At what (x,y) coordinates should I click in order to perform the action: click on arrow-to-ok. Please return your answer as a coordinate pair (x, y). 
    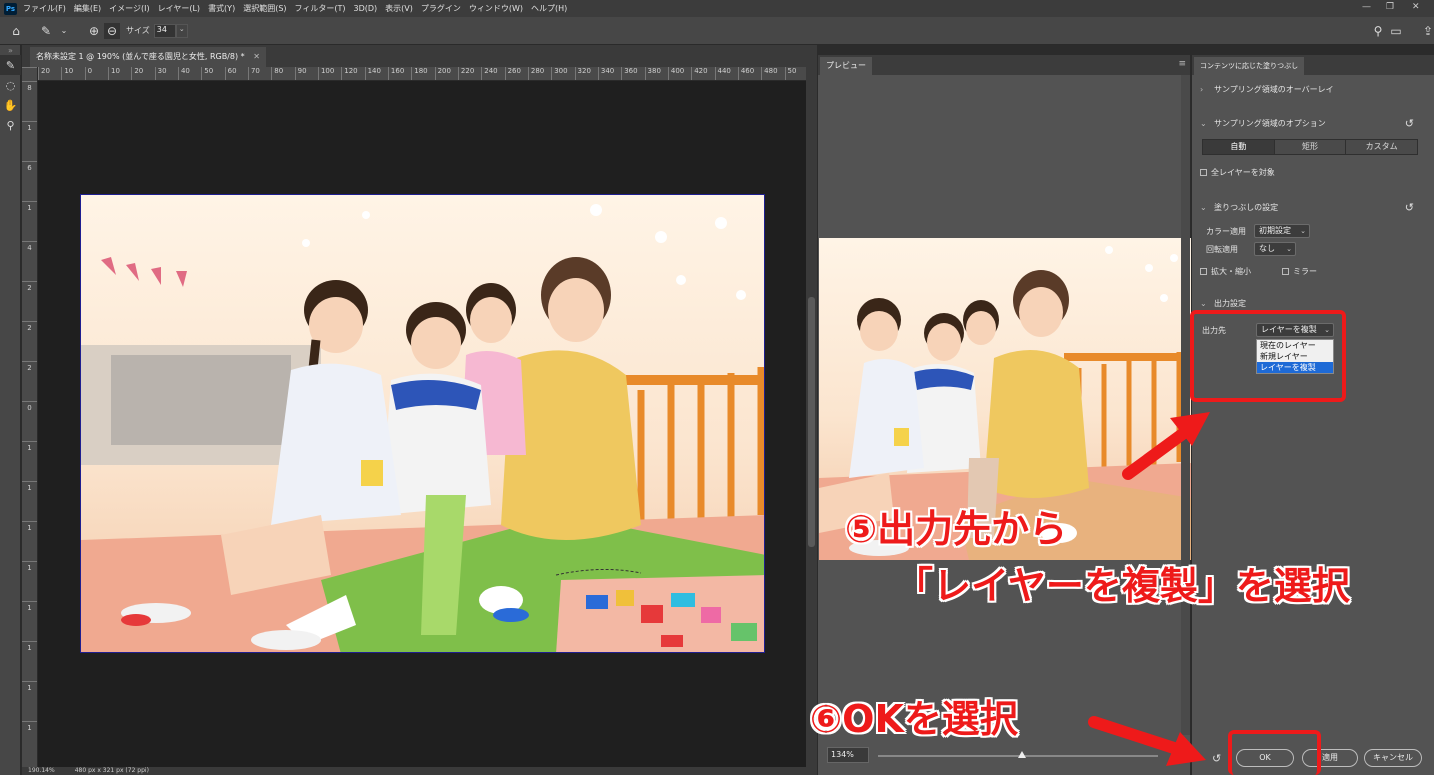
    Looking at the image, I should click on (1147, 741).